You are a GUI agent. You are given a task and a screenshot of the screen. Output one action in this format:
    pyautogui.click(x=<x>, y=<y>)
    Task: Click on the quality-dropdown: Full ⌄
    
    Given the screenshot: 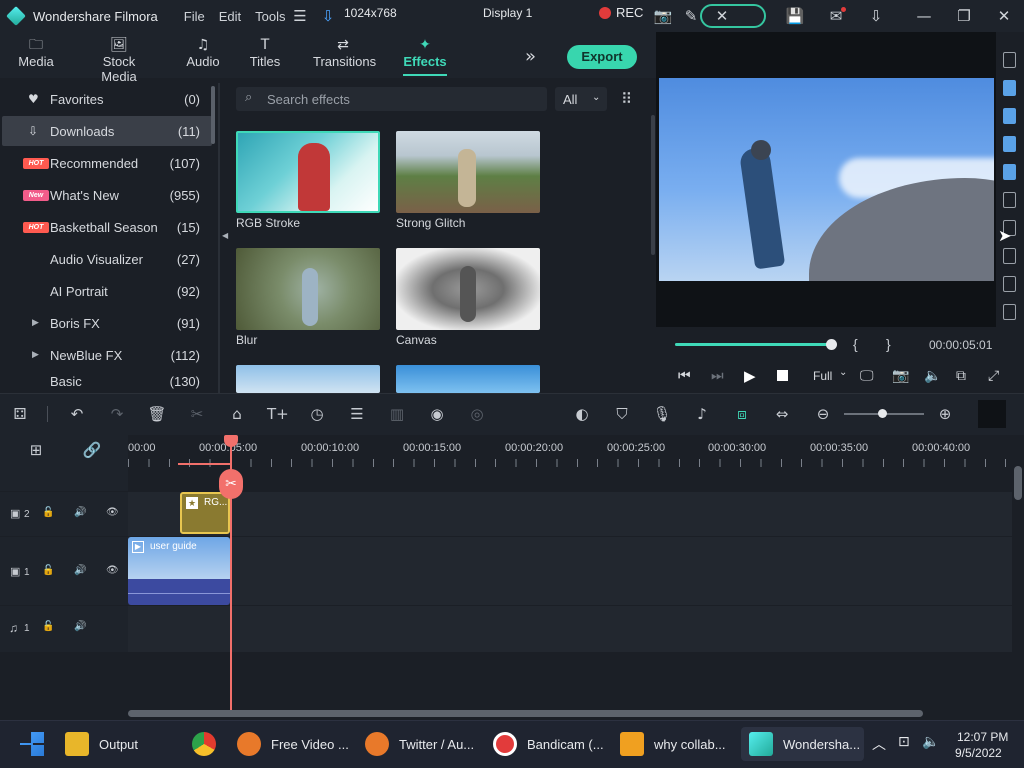 What is the action you would take?
    pyautogui.click(x=829, y=376)
    